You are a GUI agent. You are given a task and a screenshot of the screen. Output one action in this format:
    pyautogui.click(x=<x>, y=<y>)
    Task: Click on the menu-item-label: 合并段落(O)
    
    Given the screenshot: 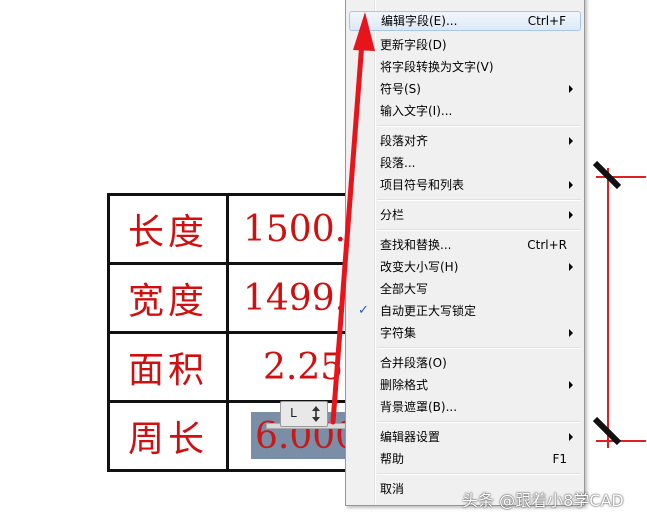 What is the action you would take?
    pyautogui.click(x=413, y=363)
    